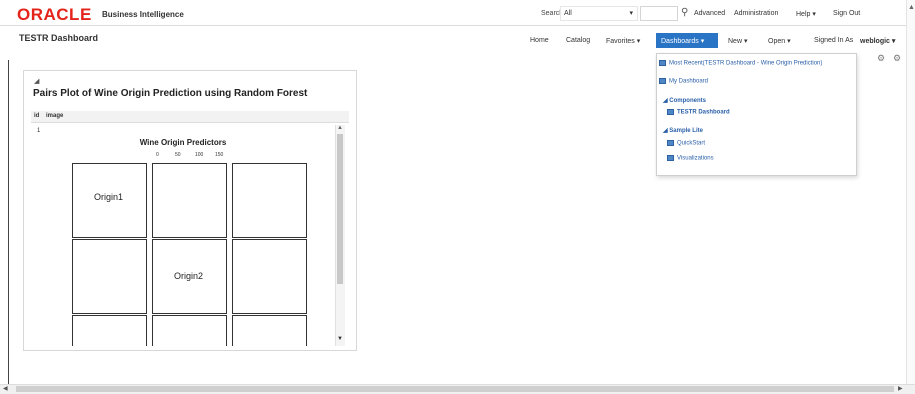 The height and width of the screenshot is (394, 915). Describe the element at coordinates (190, 117) in the screenshot. I see `table-header` at that location.